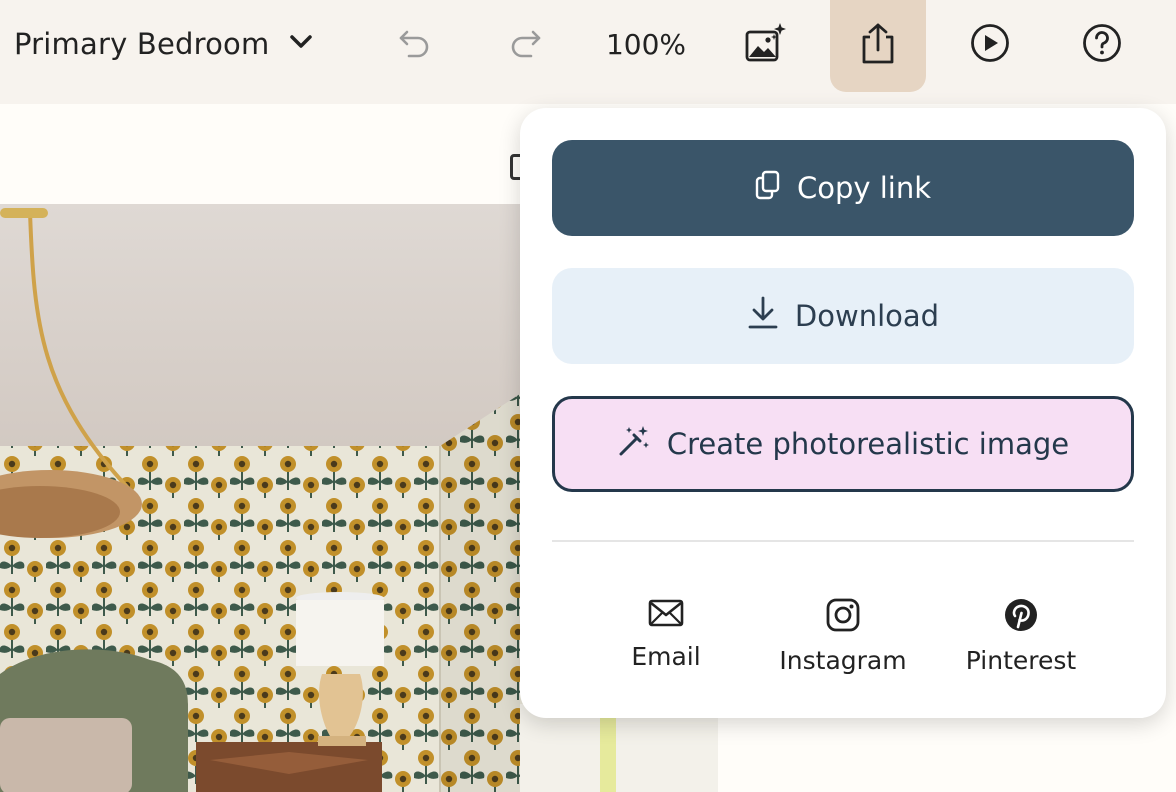  What do you see at coordinates (843, 617) in the screenshot?
I see `instagram-icon` at bounding box center [843, 617].